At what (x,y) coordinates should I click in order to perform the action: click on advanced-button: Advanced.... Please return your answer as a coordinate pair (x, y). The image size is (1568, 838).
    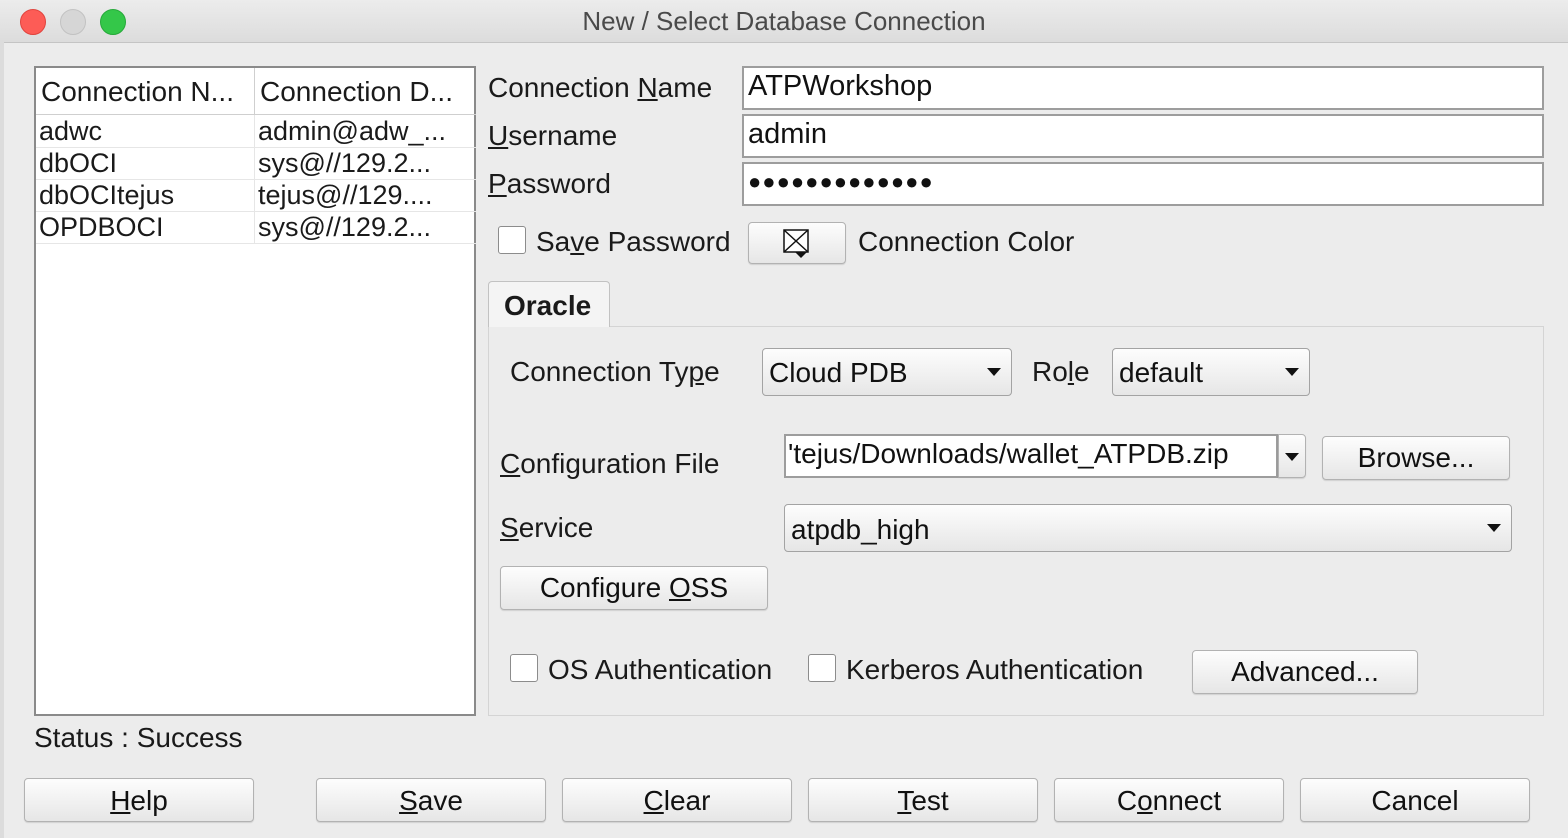
    Looking at the image, I should click on (1305, 672).